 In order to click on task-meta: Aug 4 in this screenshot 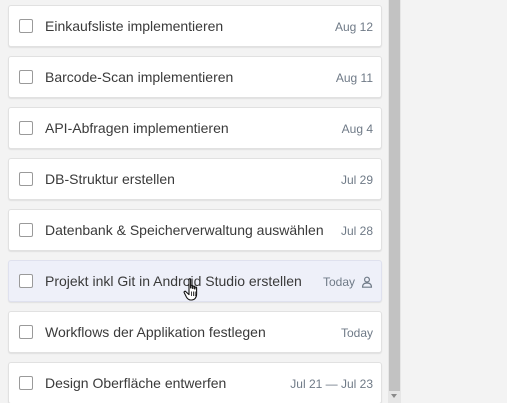, I will do `click(357, 129)`.